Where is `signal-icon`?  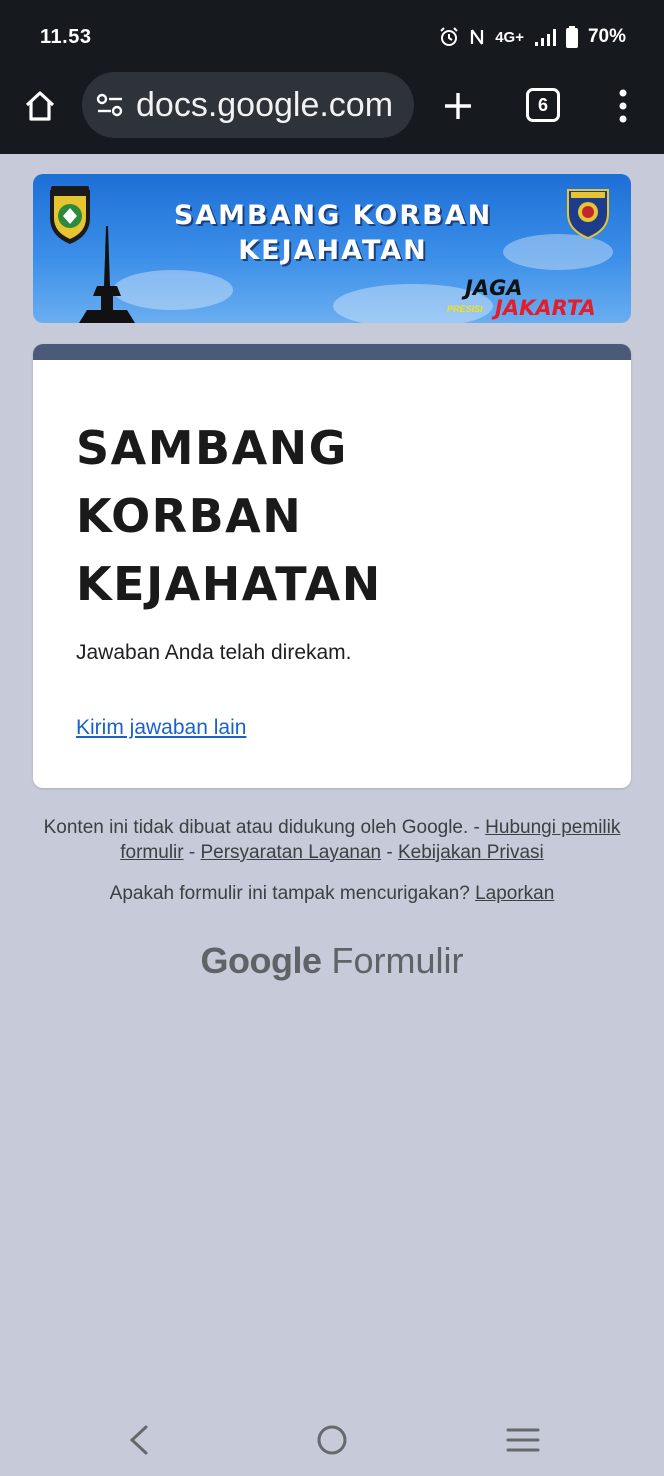 signal-icon is located at coordinates (545, 37).